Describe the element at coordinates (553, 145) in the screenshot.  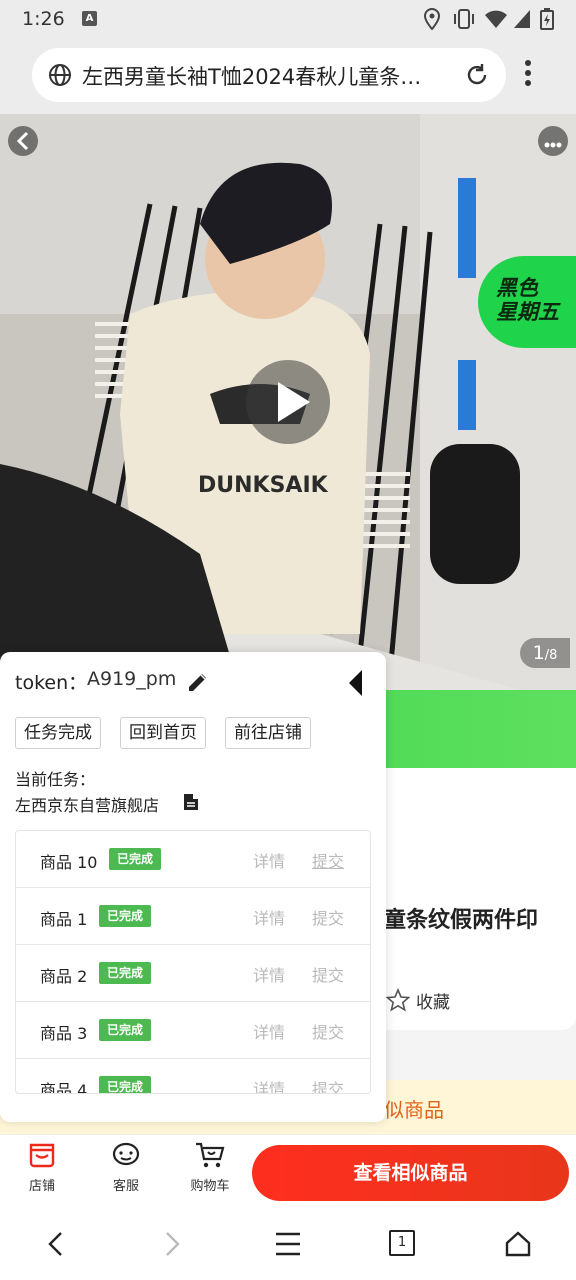
I see `ellipsis-icon` at that location.